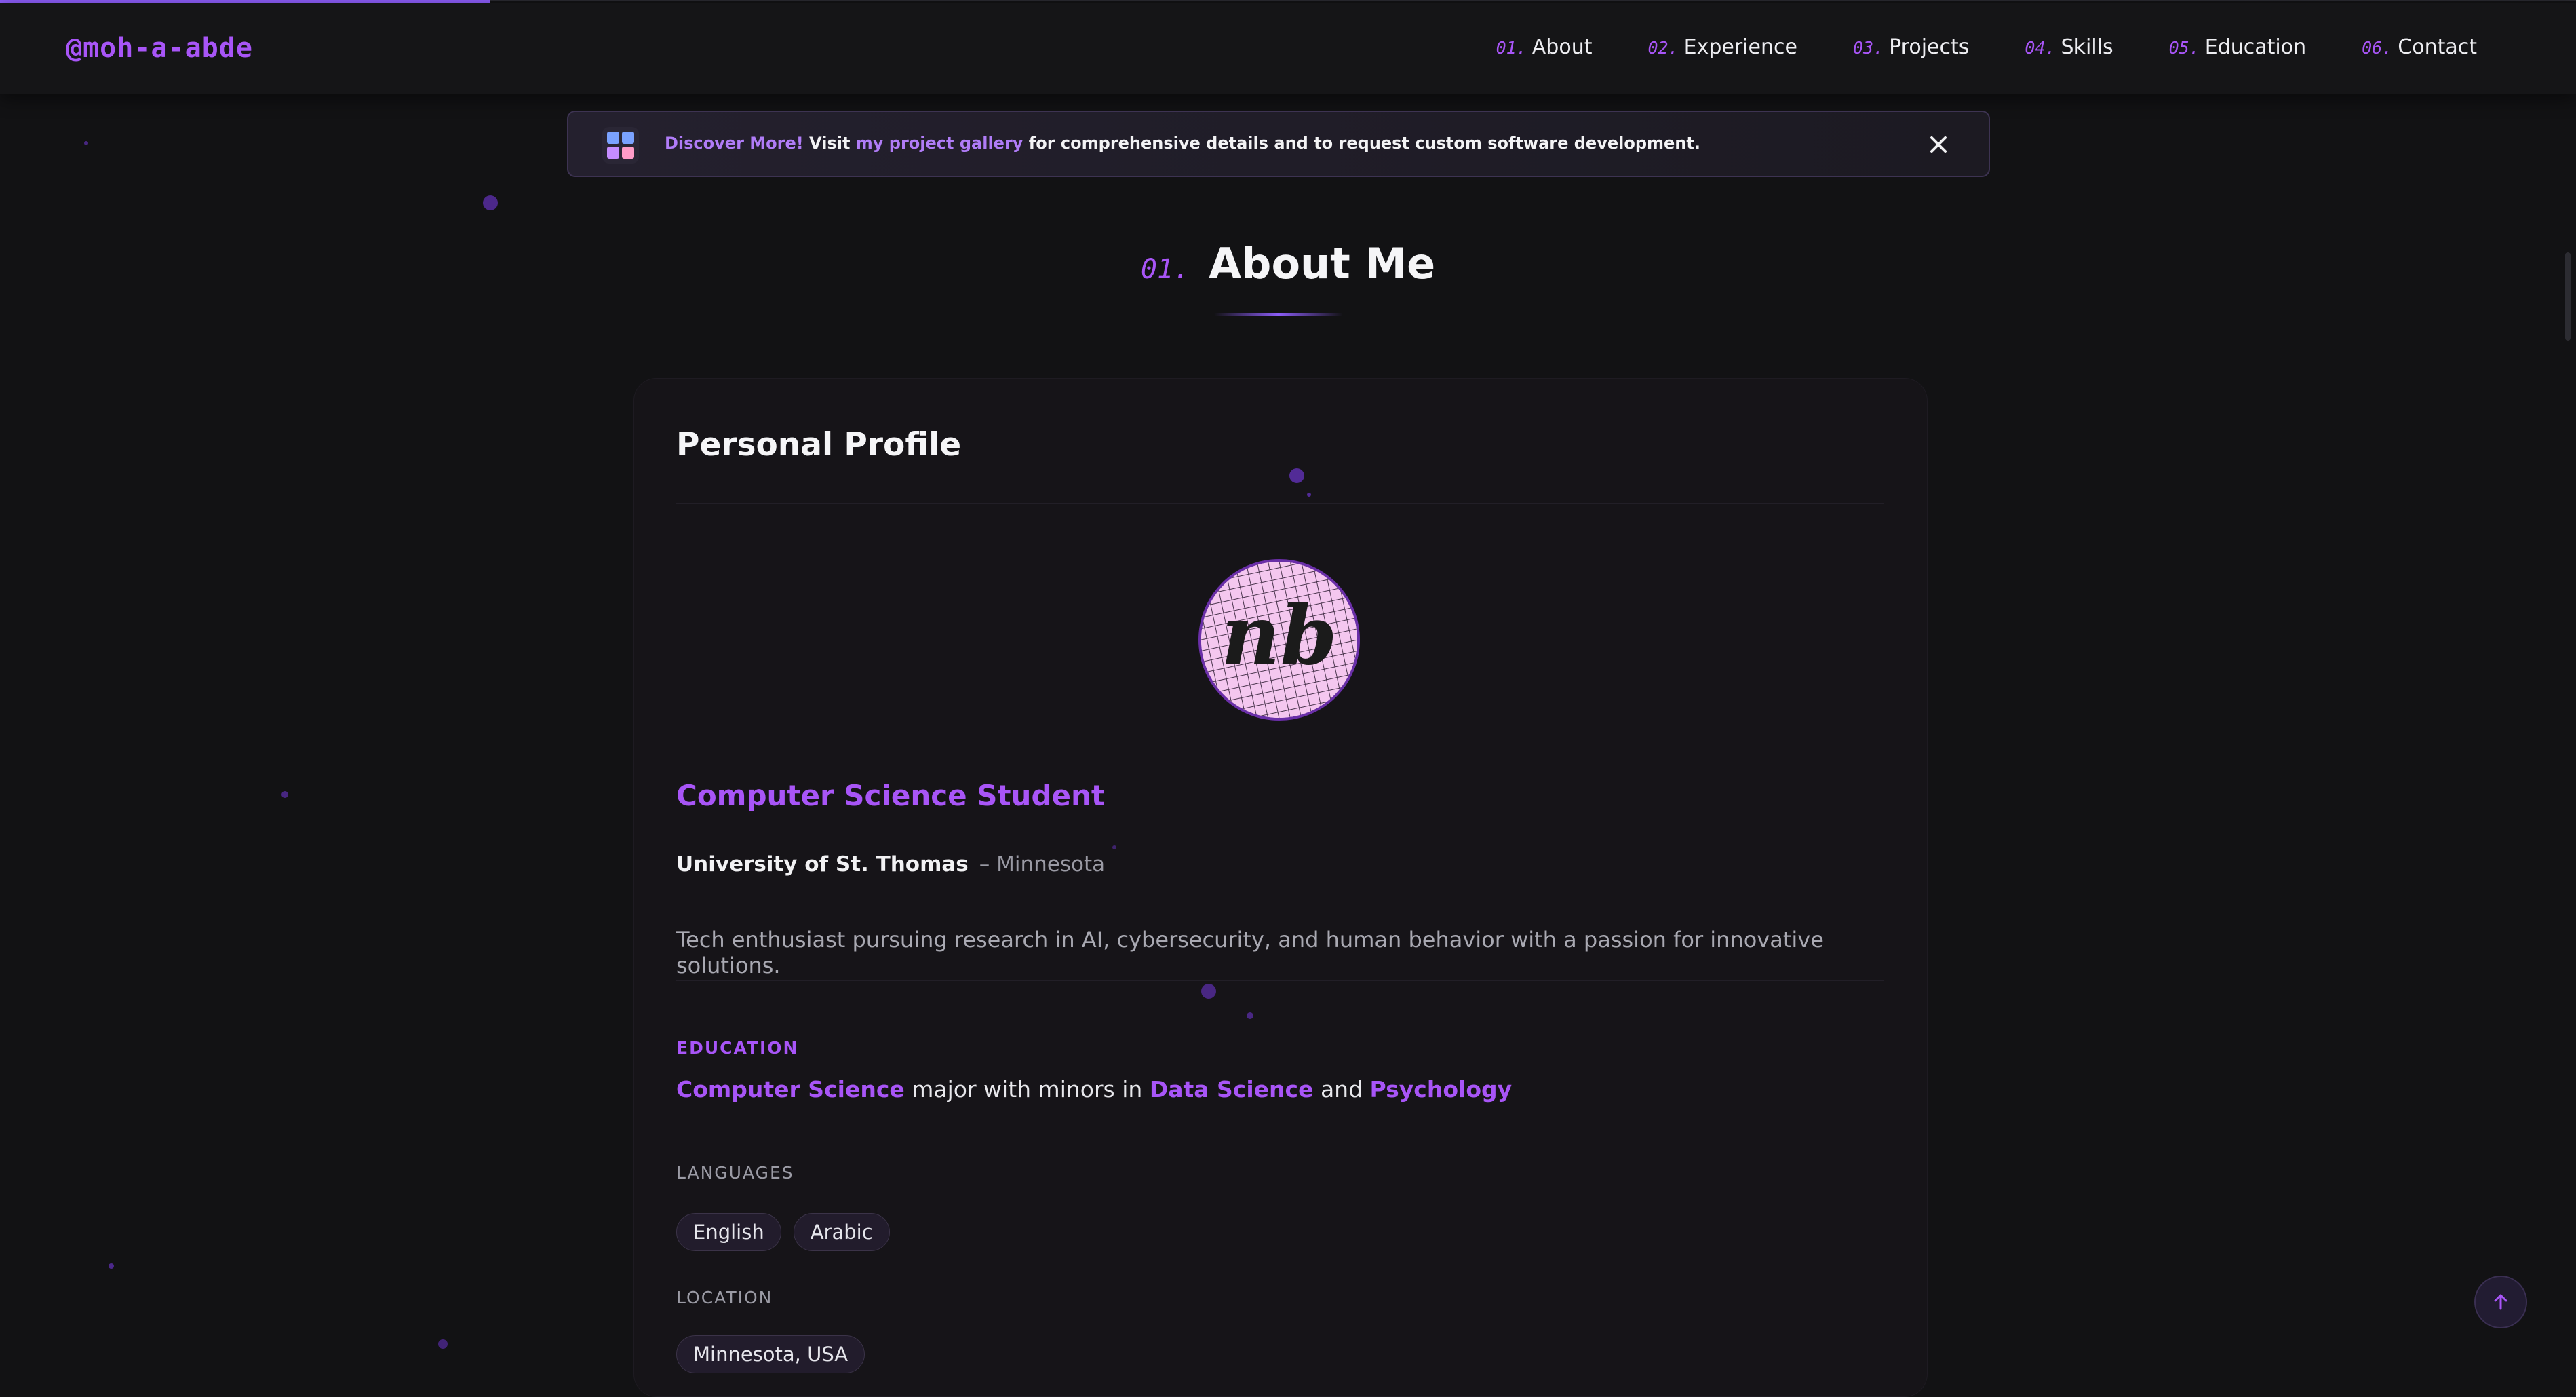 This screenshot has height=1397, width=2576. Describe the element at coordinates (2568, 296) in the screenshot. I see `page-scrollbar` at that location.